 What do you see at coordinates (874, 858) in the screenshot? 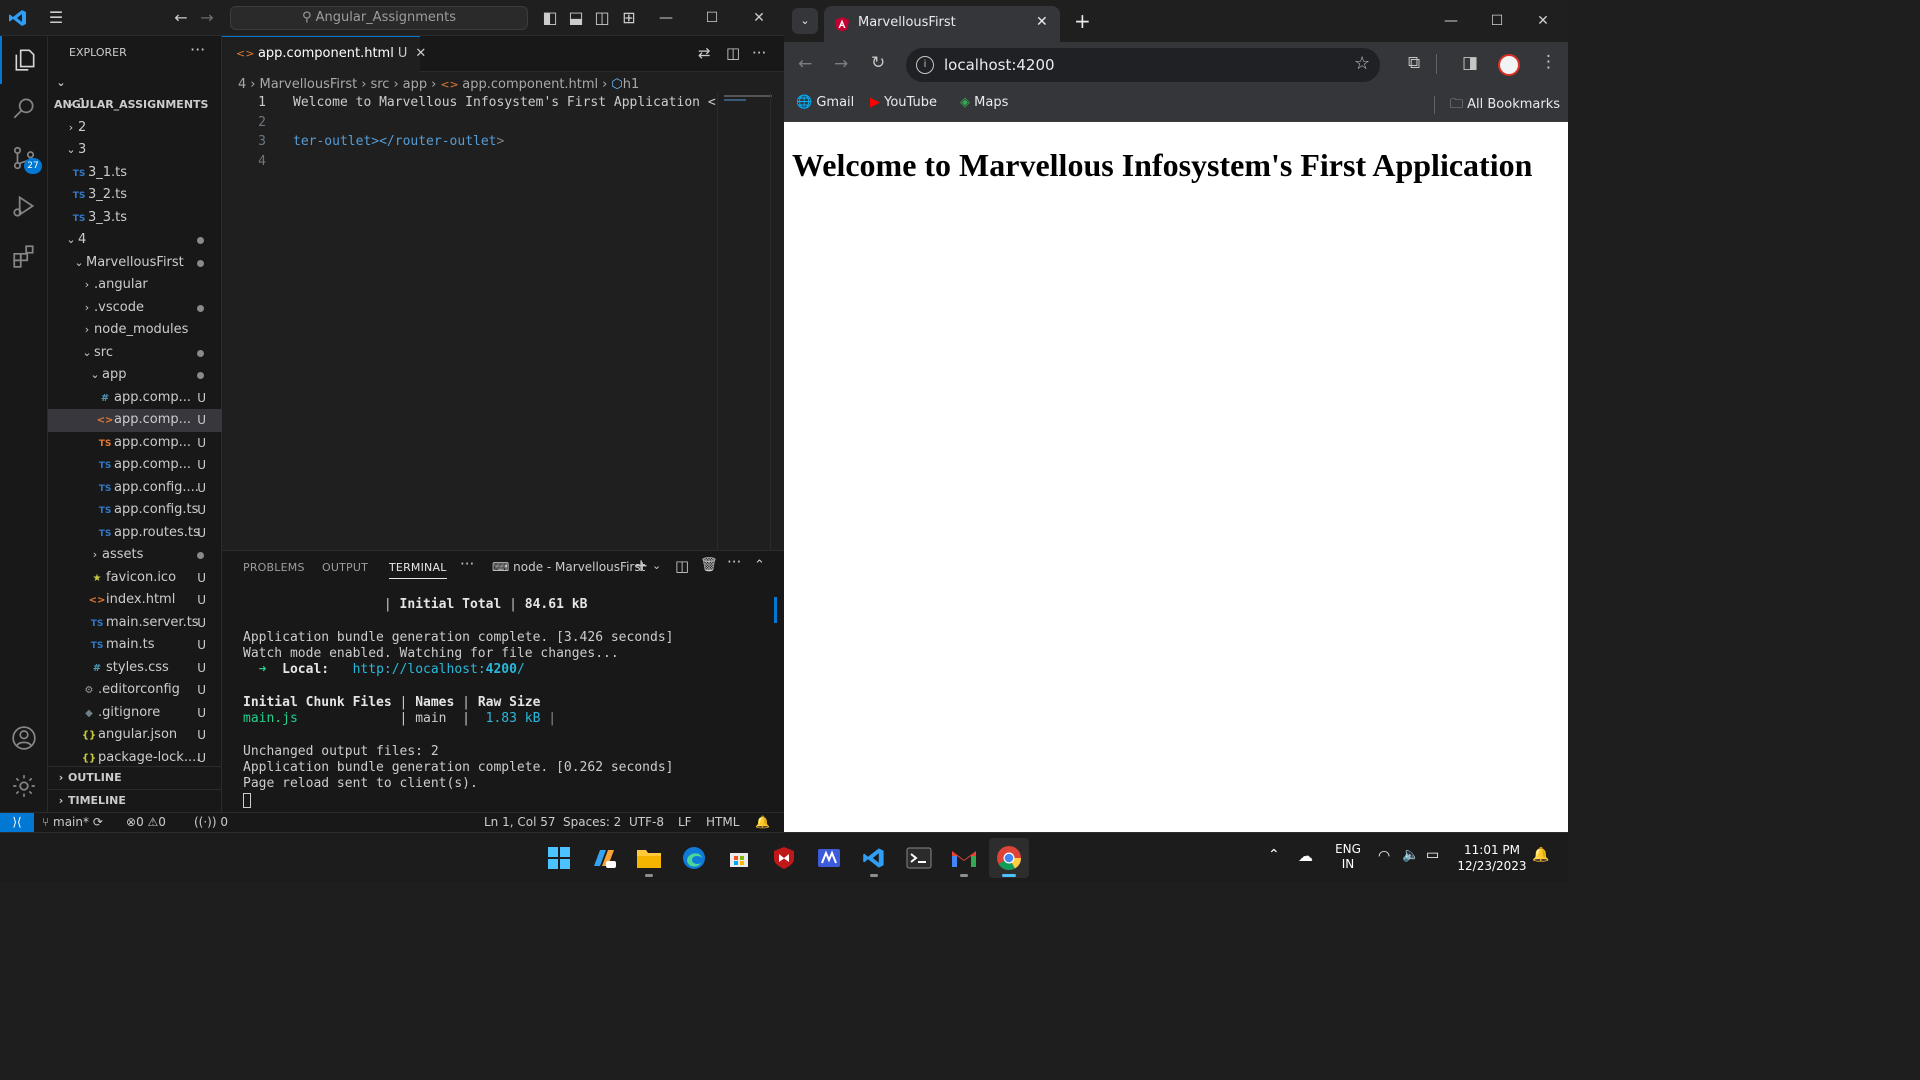
I see `vscode-taskbar-icon` at bounding box center [874, 858].